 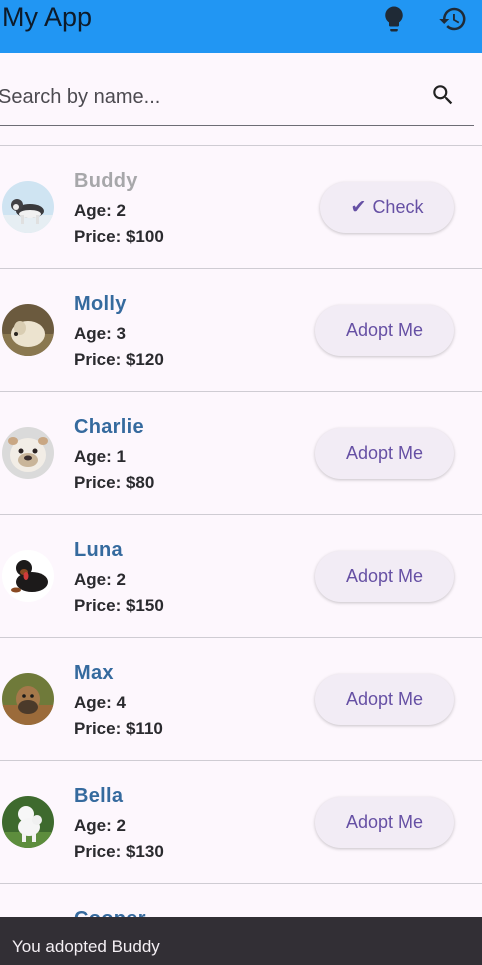 I want to click on pet-avatar-labrador, so click(x=28, y=330).